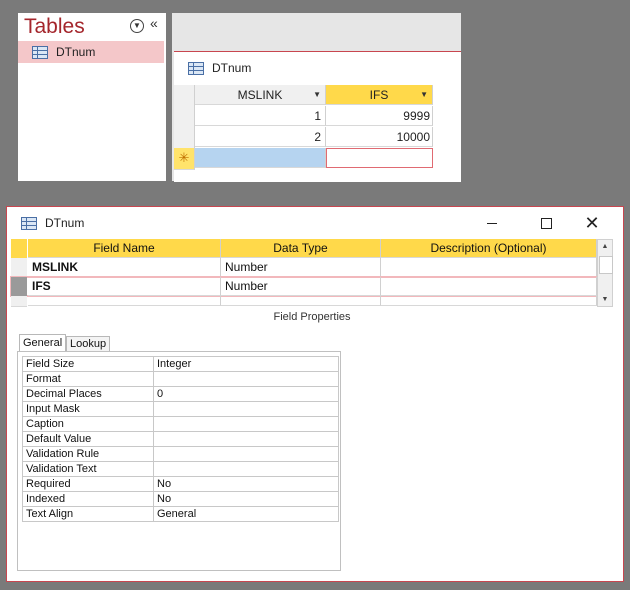 This screenshot has width=630, height=590. I want to click on datasheet-document: DTnum MSLINK ▼ IFS ▼ 1 9999 2 10000 ✳, so click(317, 116).